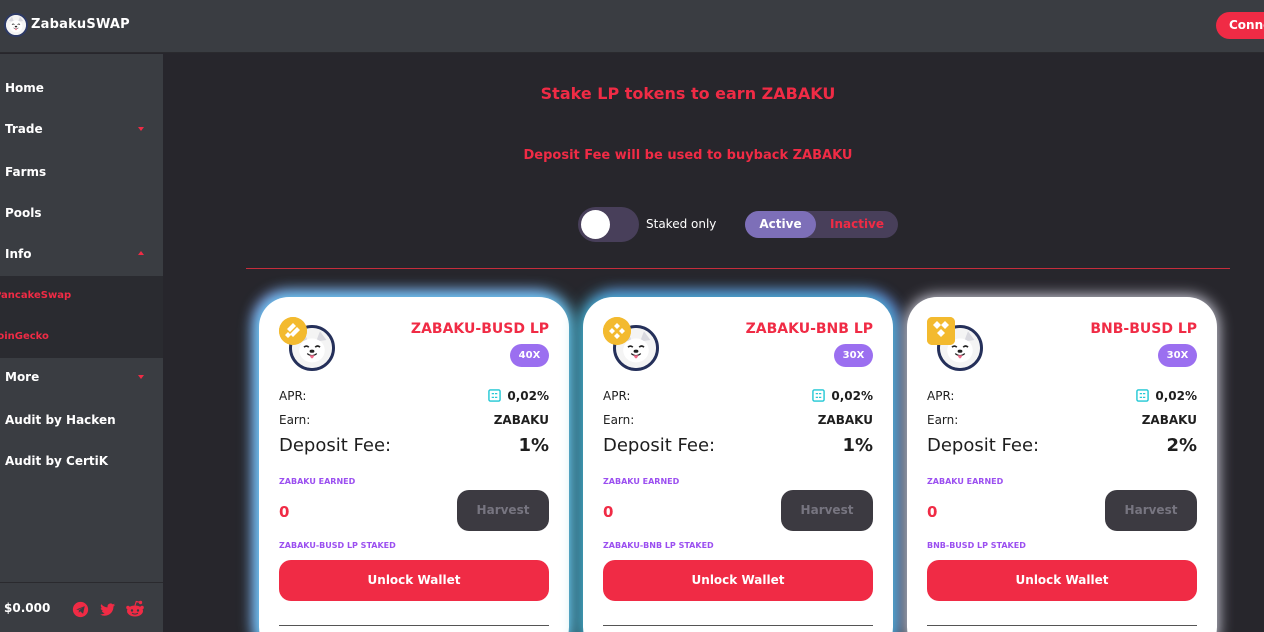 The image size is (1264, 632). I want to click on sidebar-item-audit-hacken: Audit by Hacken, so click(81, 420).